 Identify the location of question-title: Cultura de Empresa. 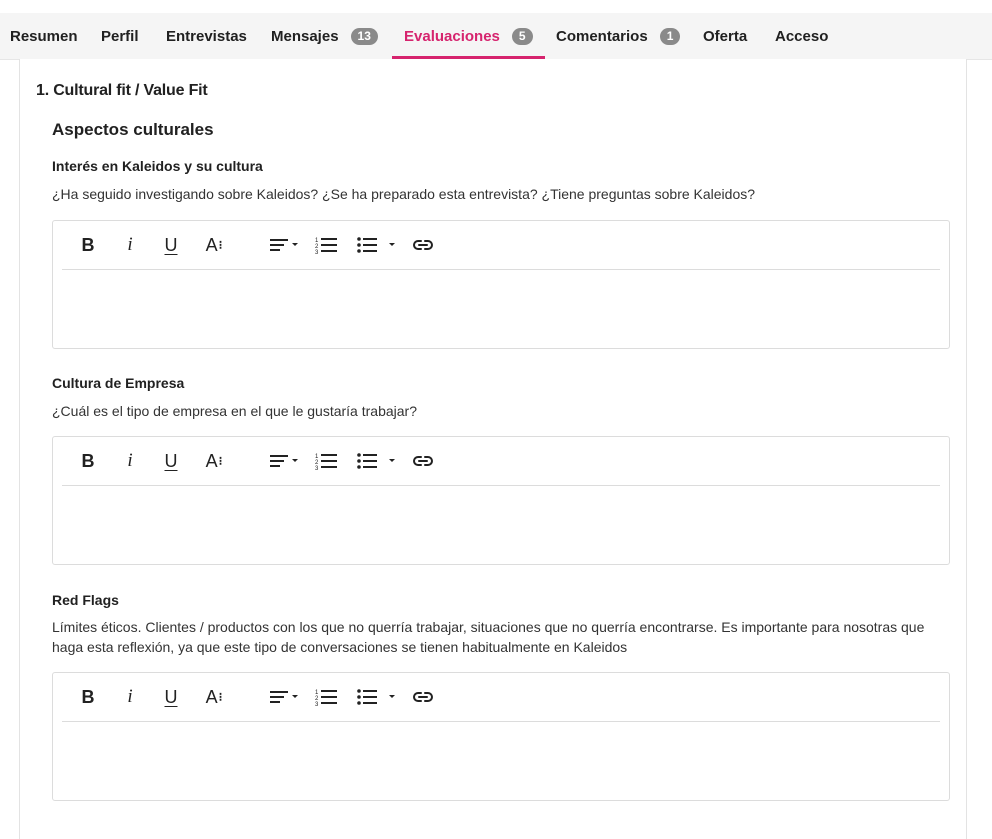
(118, 383).